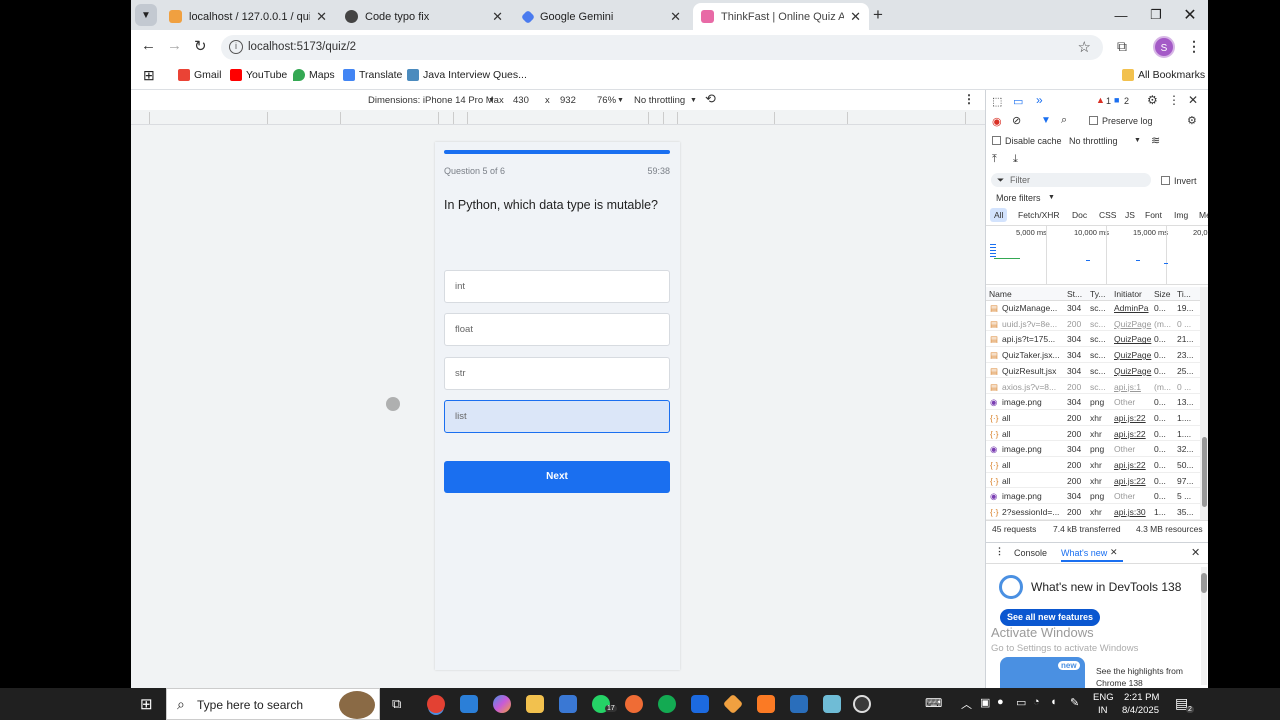  Describe the element at coordinates (1193, 100) in the screenshot. I see `close-devtools-icon: ✕` at that location.